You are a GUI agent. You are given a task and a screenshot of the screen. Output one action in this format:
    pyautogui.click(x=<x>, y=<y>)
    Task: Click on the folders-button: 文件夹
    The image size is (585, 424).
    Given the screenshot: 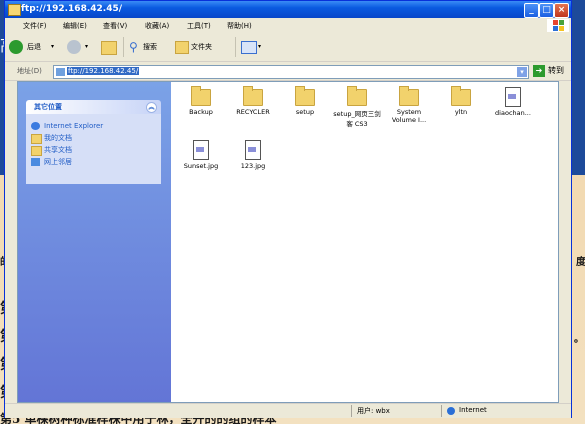 What is the action you would take?
    pyautogui.click(x=202, y=47)
    